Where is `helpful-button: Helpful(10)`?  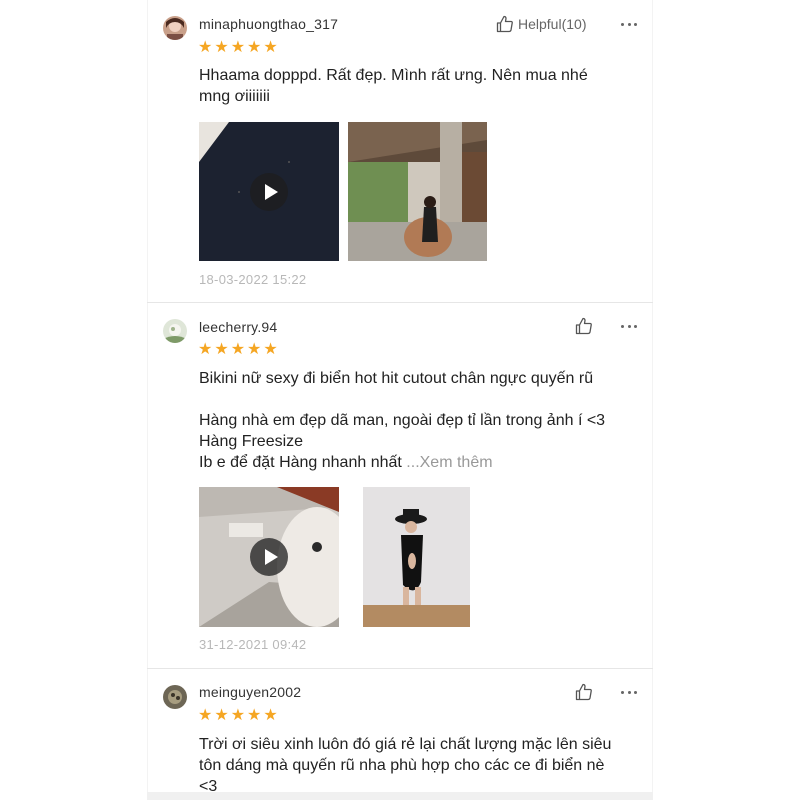
helpful-button: Helpful(10) is located at coordinates (541, 24).